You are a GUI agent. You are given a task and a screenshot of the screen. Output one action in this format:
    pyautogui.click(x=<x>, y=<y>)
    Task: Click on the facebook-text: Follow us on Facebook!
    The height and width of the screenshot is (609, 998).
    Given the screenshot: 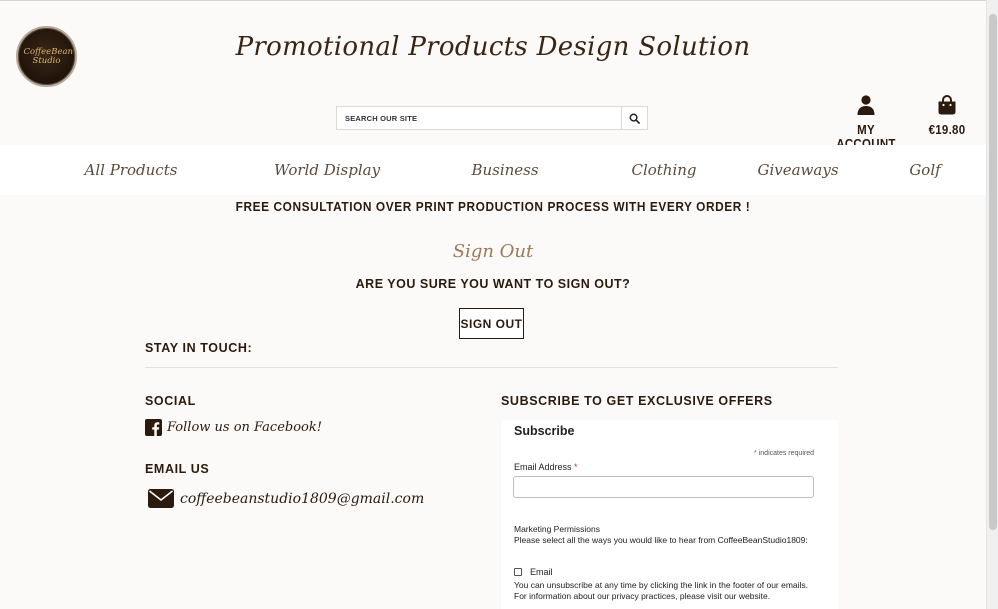 What is the action you would take?
    pyautogui.click(x=244, y=427)
    